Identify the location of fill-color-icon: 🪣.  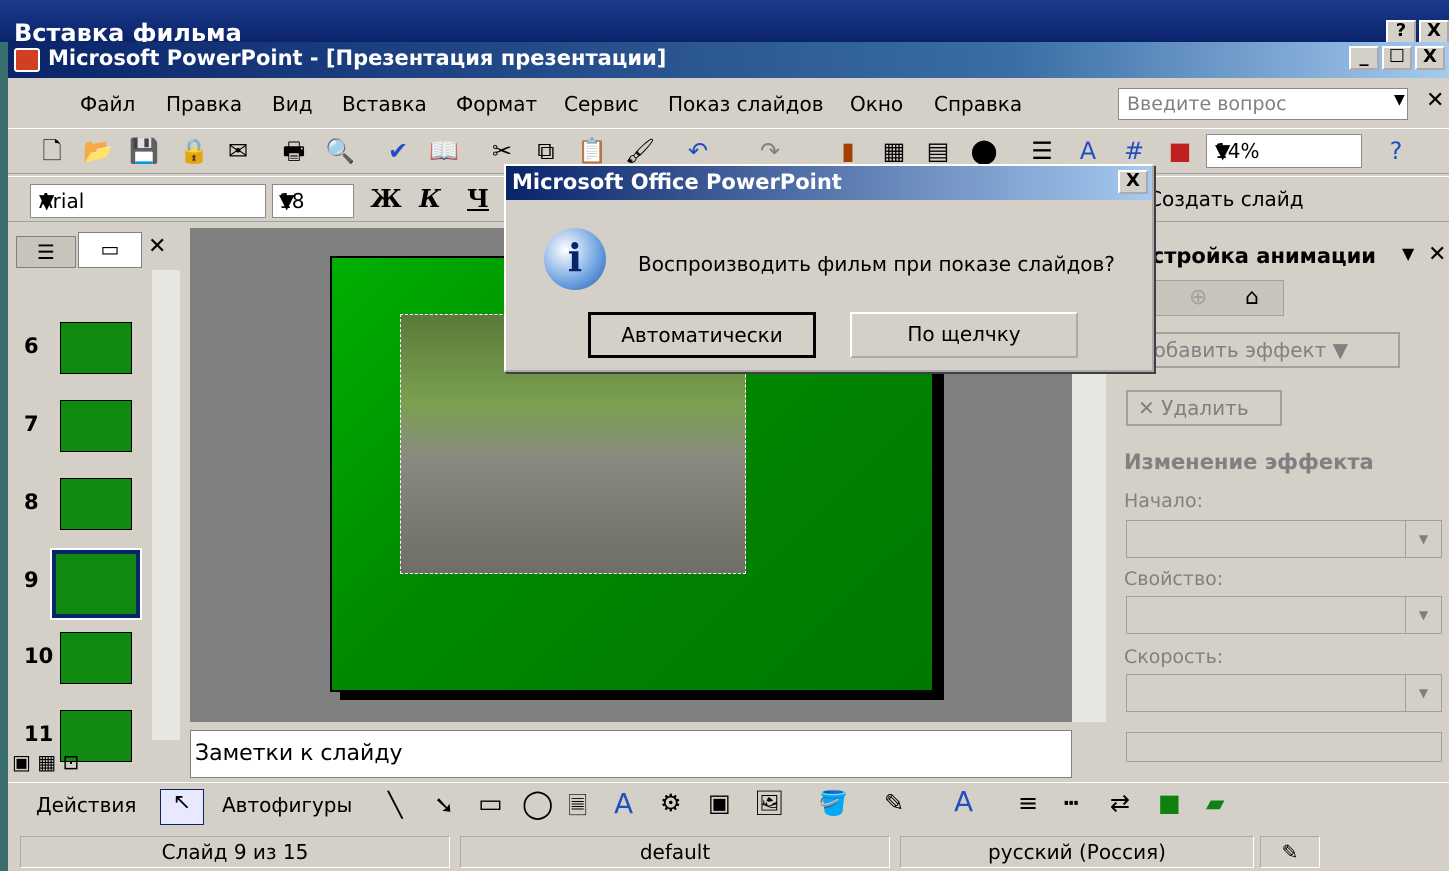
(833, 803).